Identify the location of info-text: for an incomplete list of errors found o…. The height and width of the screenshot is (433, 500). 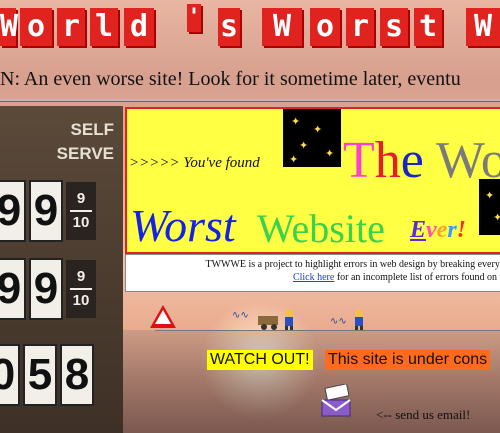
(417, 277).